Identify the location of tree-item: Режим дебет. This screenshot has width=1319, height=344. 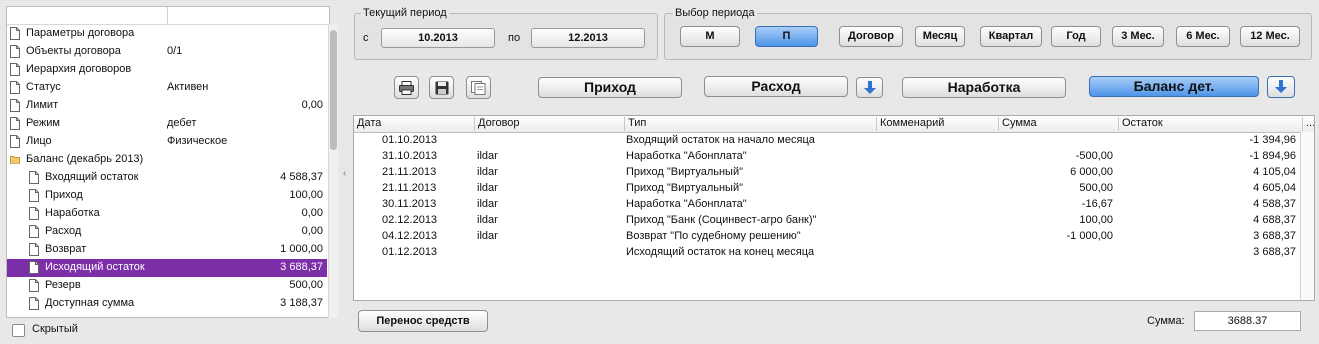
(167, 124).